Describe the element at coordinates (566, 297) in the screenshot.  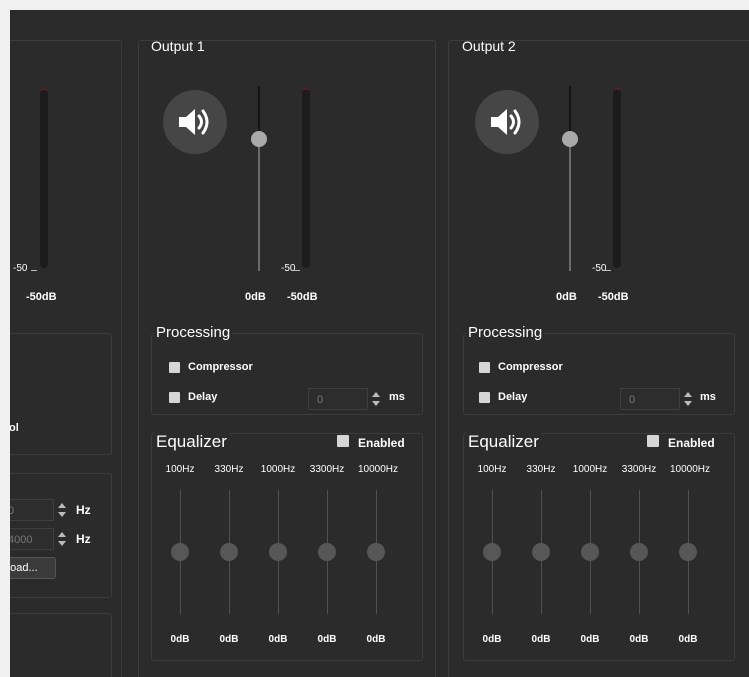
I see `output-2-gain-label: 0dB` at that location.